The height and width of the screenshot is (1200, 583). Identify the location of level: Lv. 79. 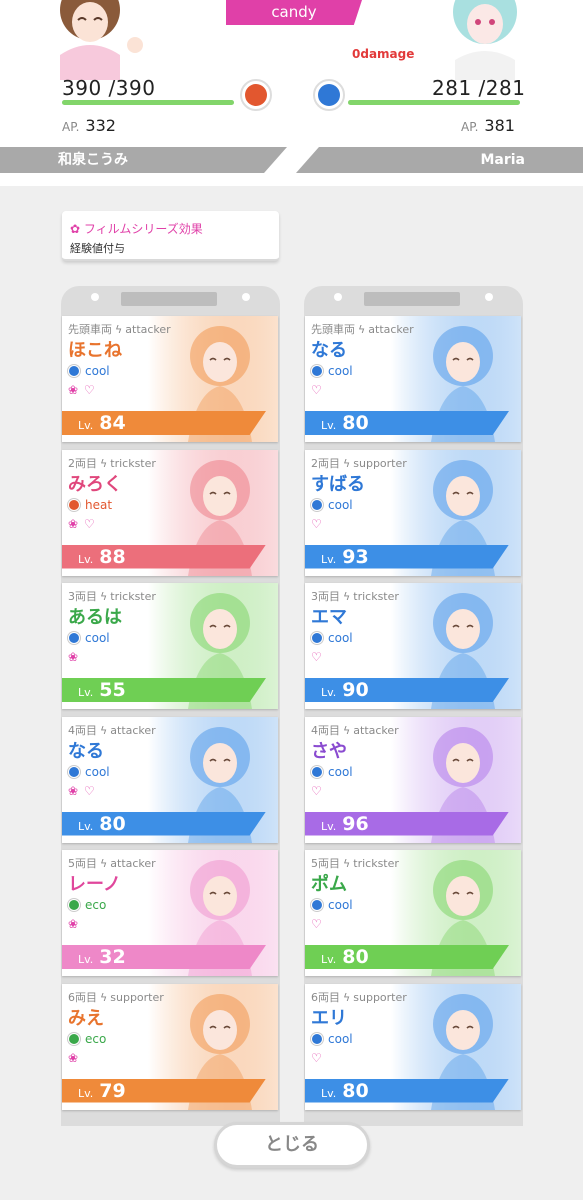
(102, 1091).